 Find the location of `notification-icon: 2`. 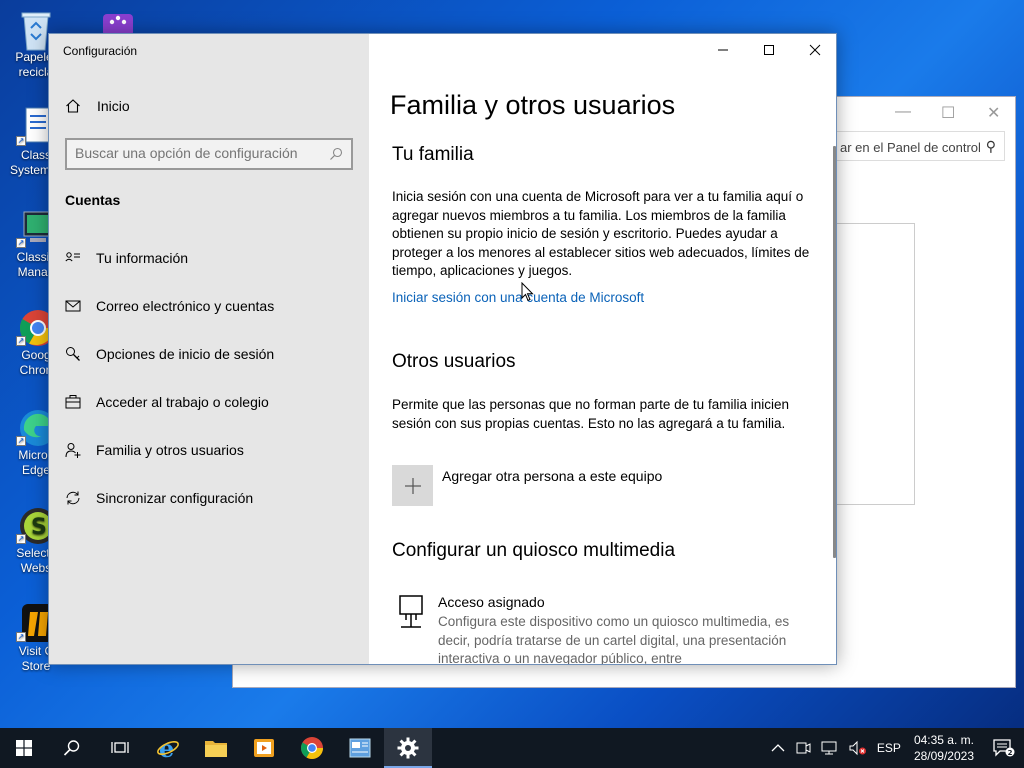

notification-icon: 2 is located at coordinates (1004, 748).